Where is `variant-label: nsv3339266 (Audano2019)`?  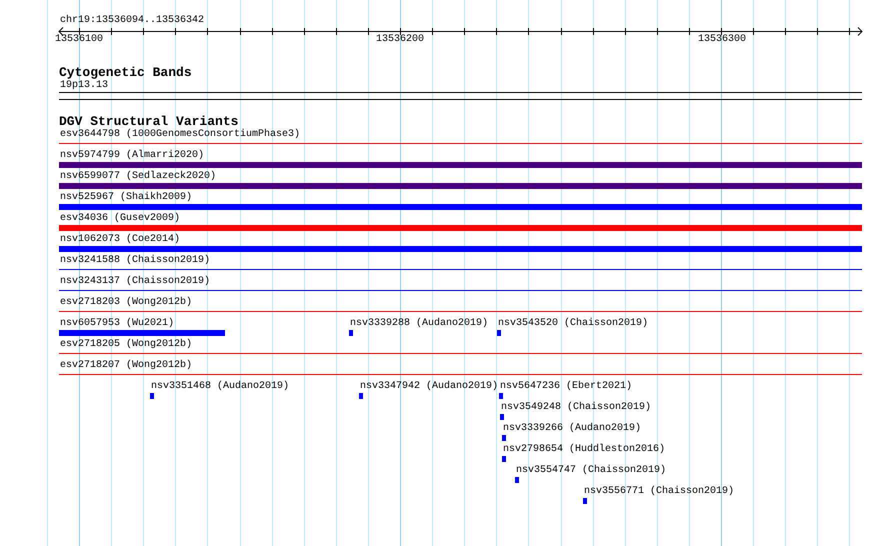 variant-label: nsv3339266 (Audano2019) is located at coordinates (572, 429).